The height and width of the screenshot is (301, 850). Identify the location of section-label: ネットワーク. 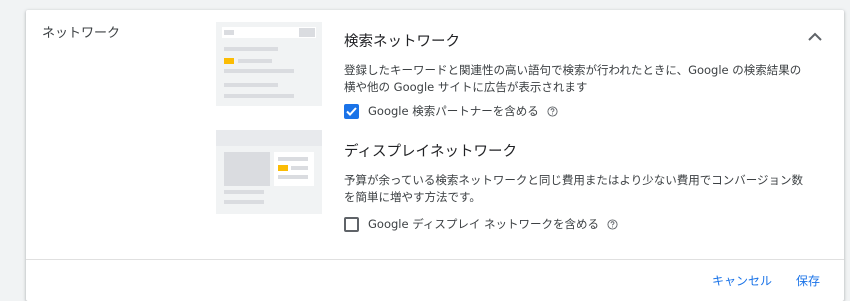
(81, 33).